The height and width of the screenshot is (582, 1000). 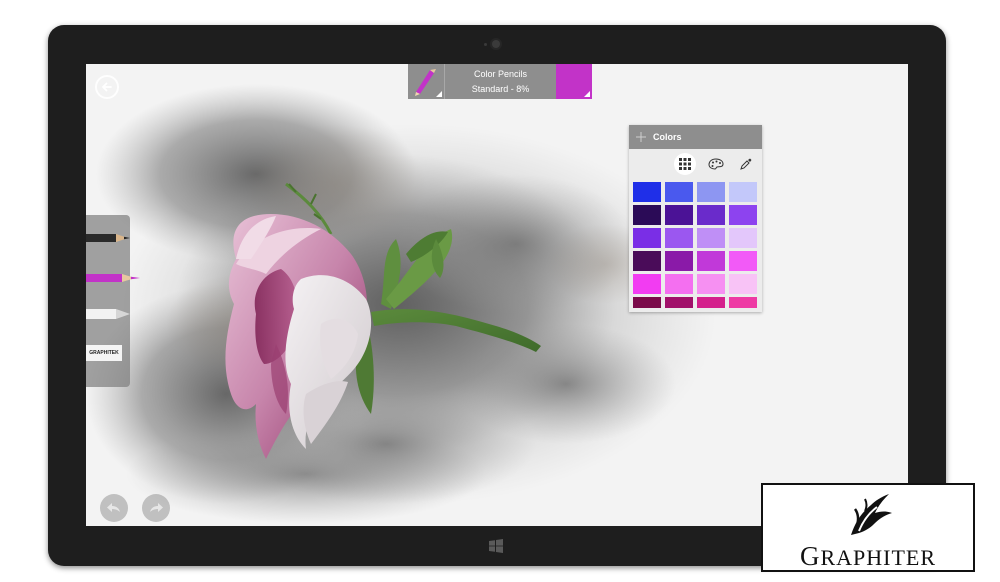 I want to click on eraser-brand-label: GRAPHITEK, so click(x=104, y=353).